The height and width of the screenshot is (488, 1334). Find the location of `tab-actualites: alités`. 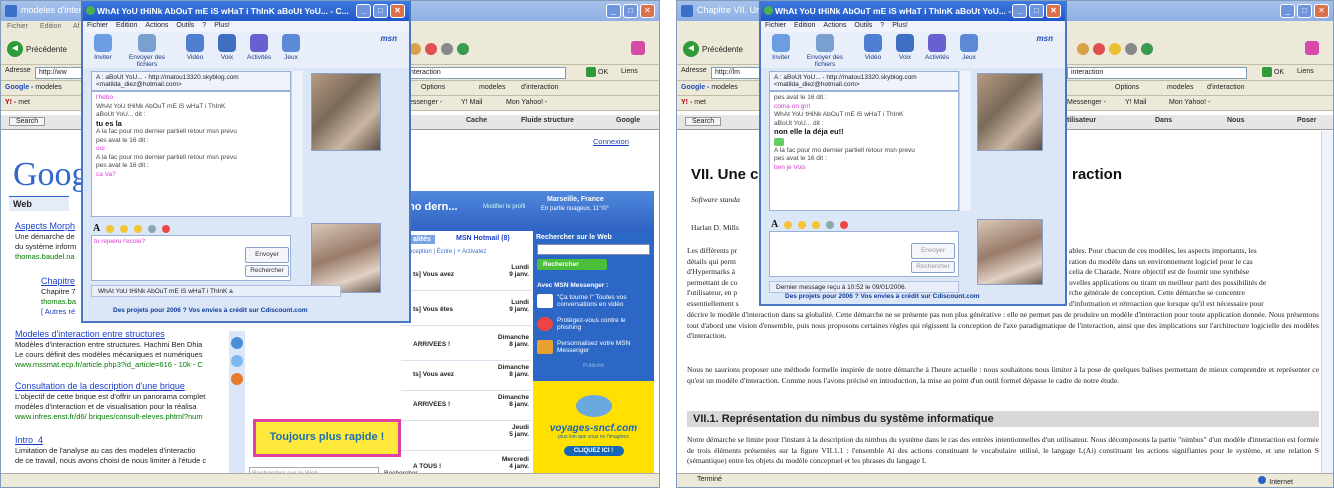

tab-actualites: alités is located at coordinates (422, 239).